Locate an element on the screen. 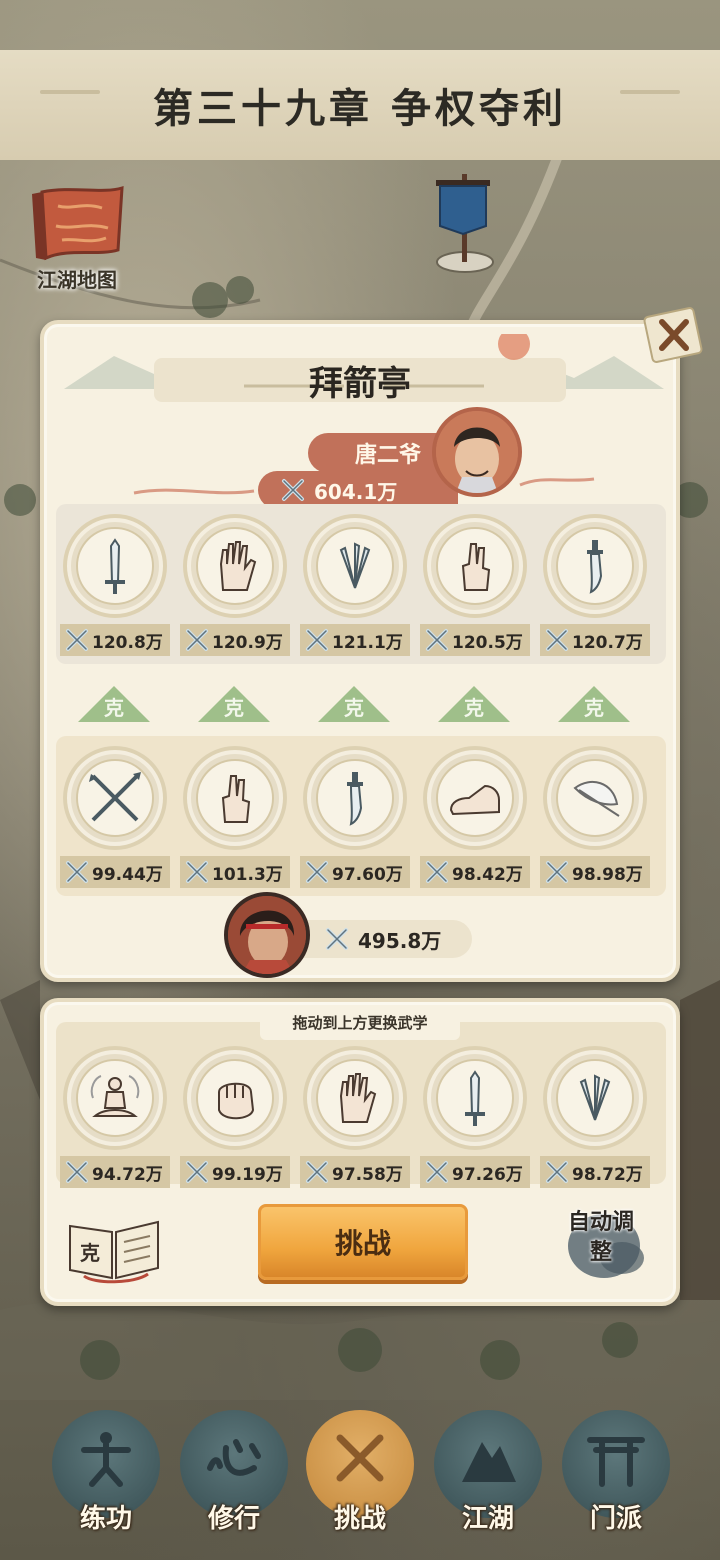 This screenshot has height=1560, width=720. modal-header: 拜箭亭 is located at coordinates (360, 379).